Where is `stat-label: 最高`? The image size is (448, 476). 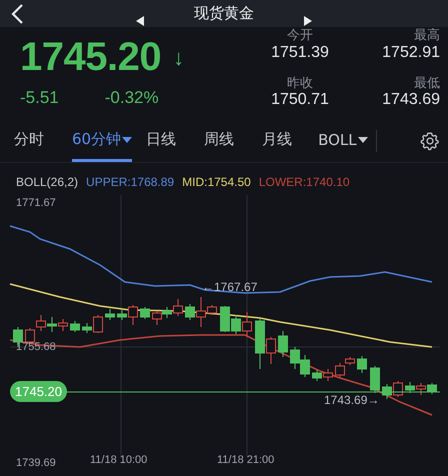 stat-label: 最高 is located at coordinates (427, 36).